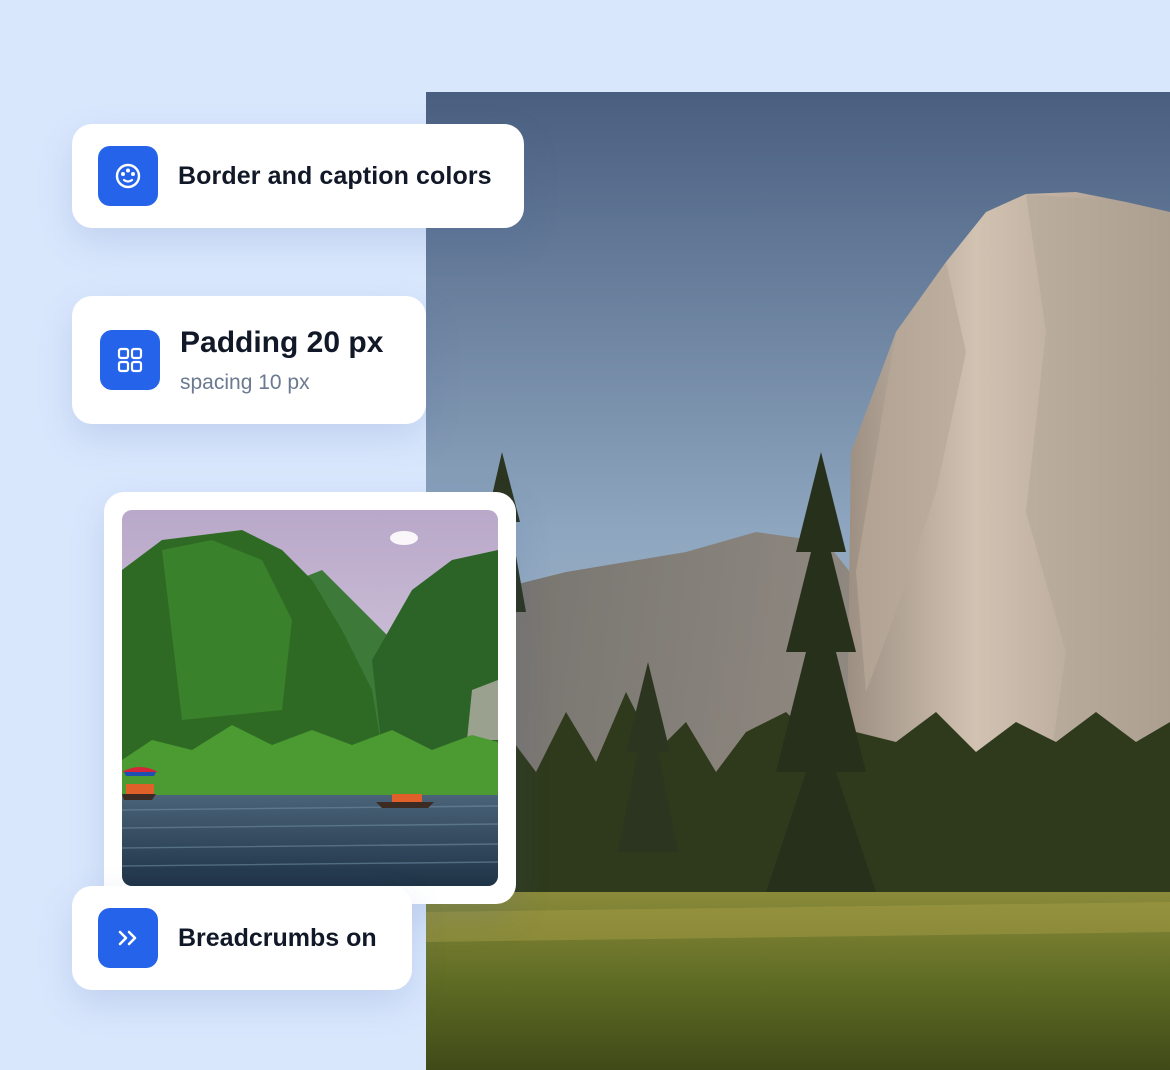 This screenshot has width=1170, height=1070. I want to click on border-caption-colors-card: Border and caption colors, so click(298, 176).